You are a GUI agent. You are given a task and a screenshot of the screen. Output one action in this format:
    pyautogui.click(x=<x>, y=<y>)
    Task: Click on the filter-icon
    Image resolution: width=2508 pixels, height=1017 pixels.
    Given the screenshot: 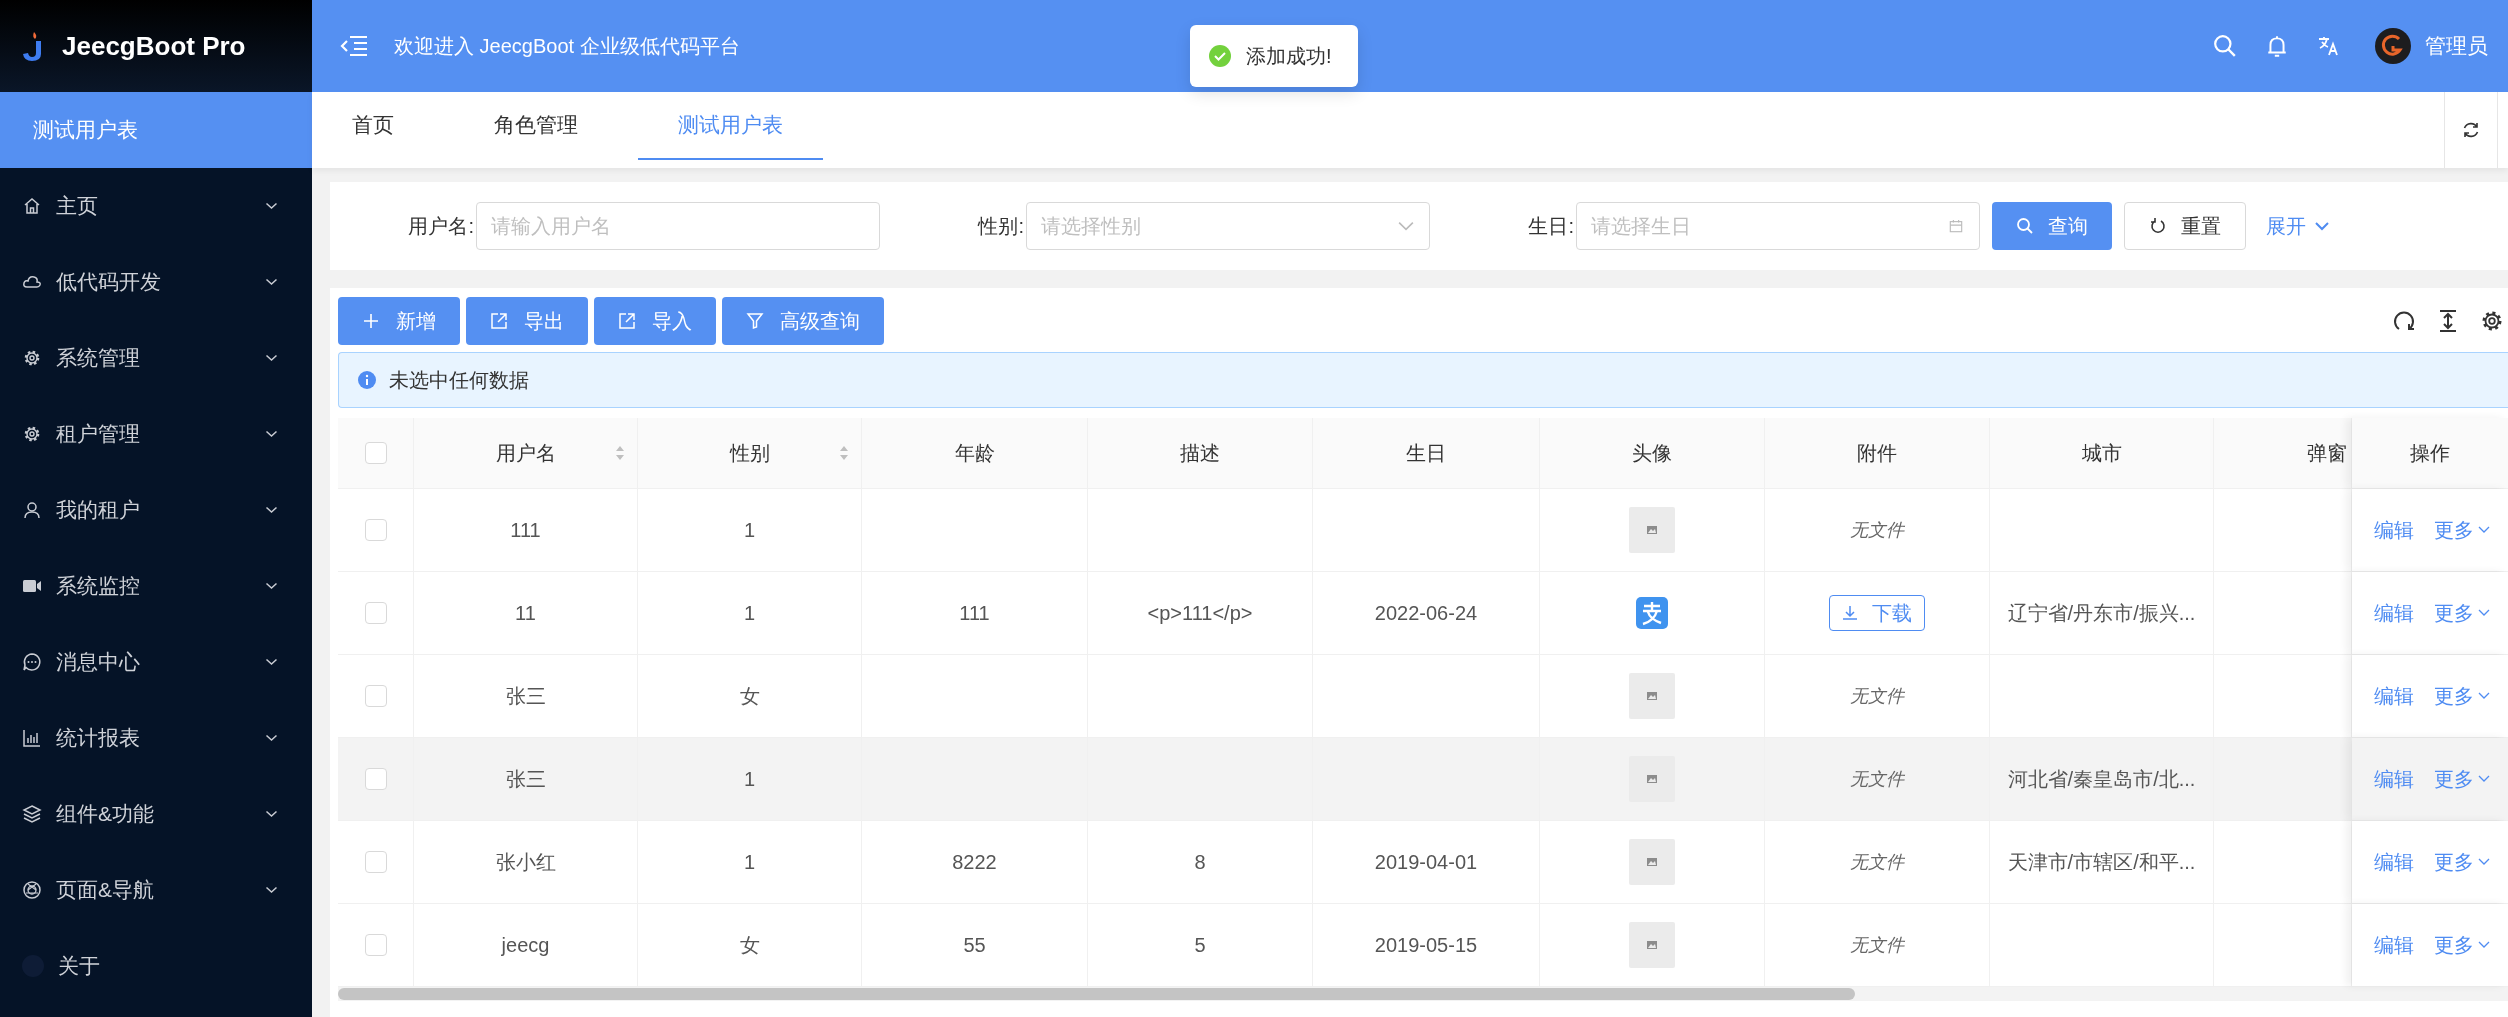 What is the action you would take?
    pyautogui.click(x=755, y=321)
    